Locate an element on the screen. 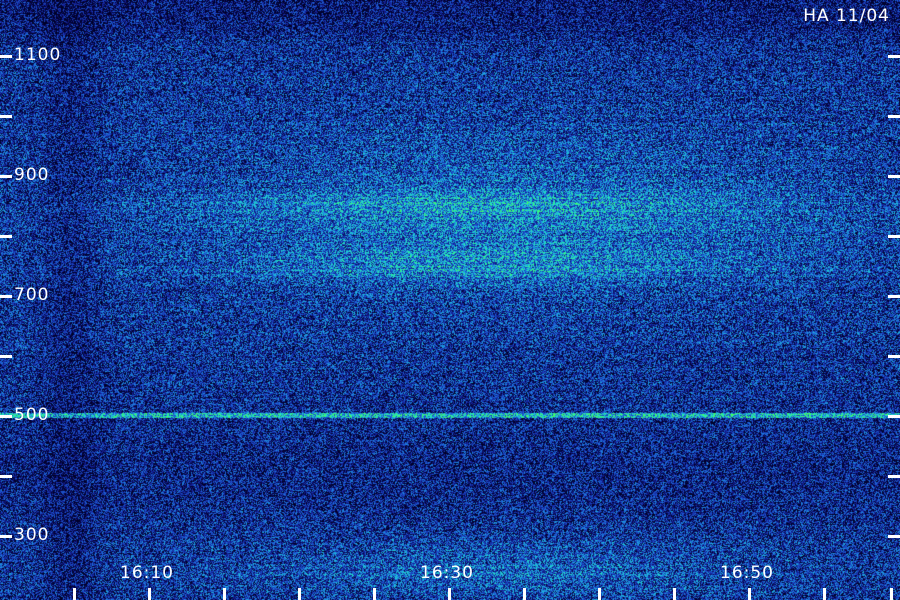 This screenshot has height=600, width=900. x-label-1650: 16:50 is located at coordinates (747, 573).